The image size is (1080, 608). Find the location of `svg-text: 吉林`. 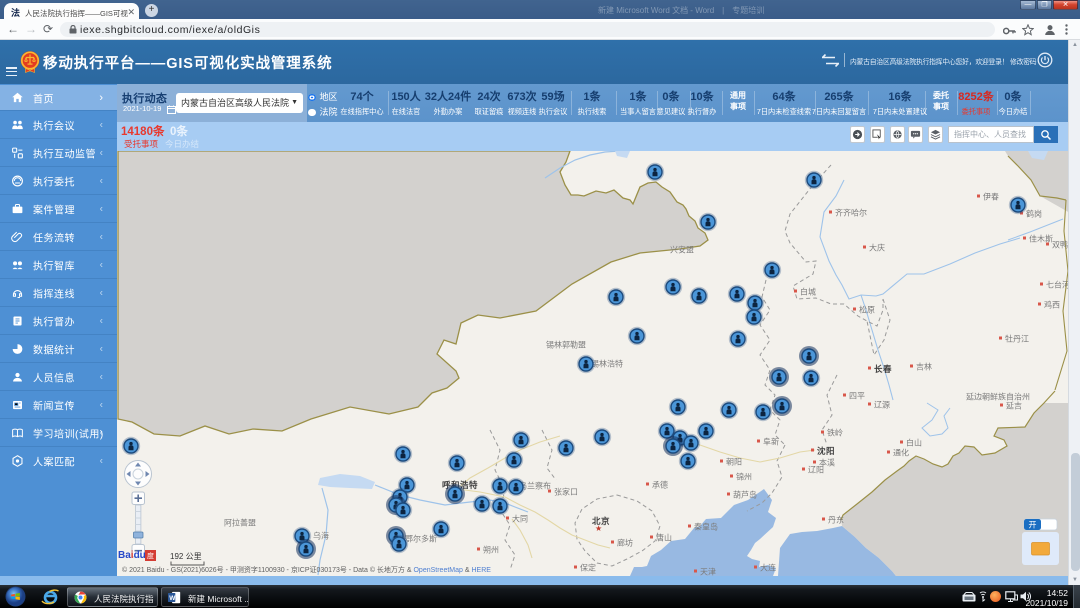

svg-text: 吉林 is located at coordinates (924, 367).